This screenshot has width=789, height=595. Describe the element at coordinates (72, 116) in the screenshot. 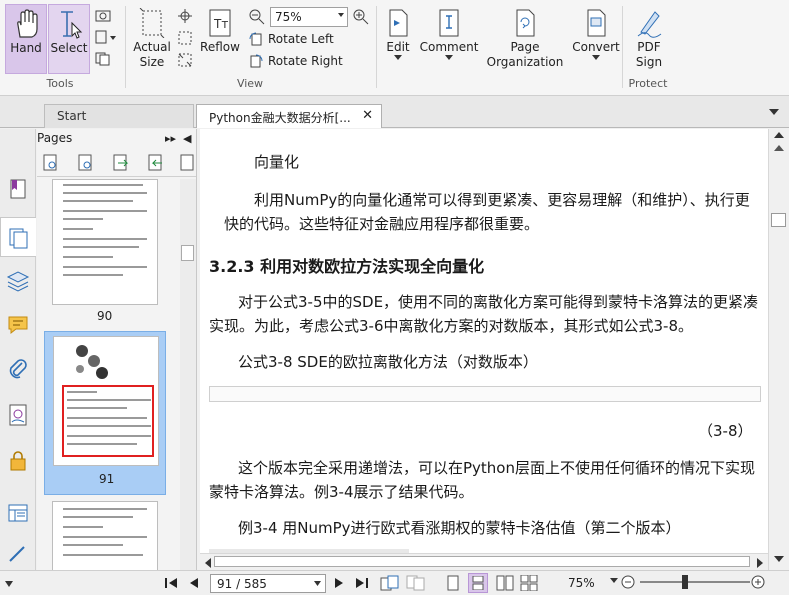

I see `tab-start-label: Start` at that location.